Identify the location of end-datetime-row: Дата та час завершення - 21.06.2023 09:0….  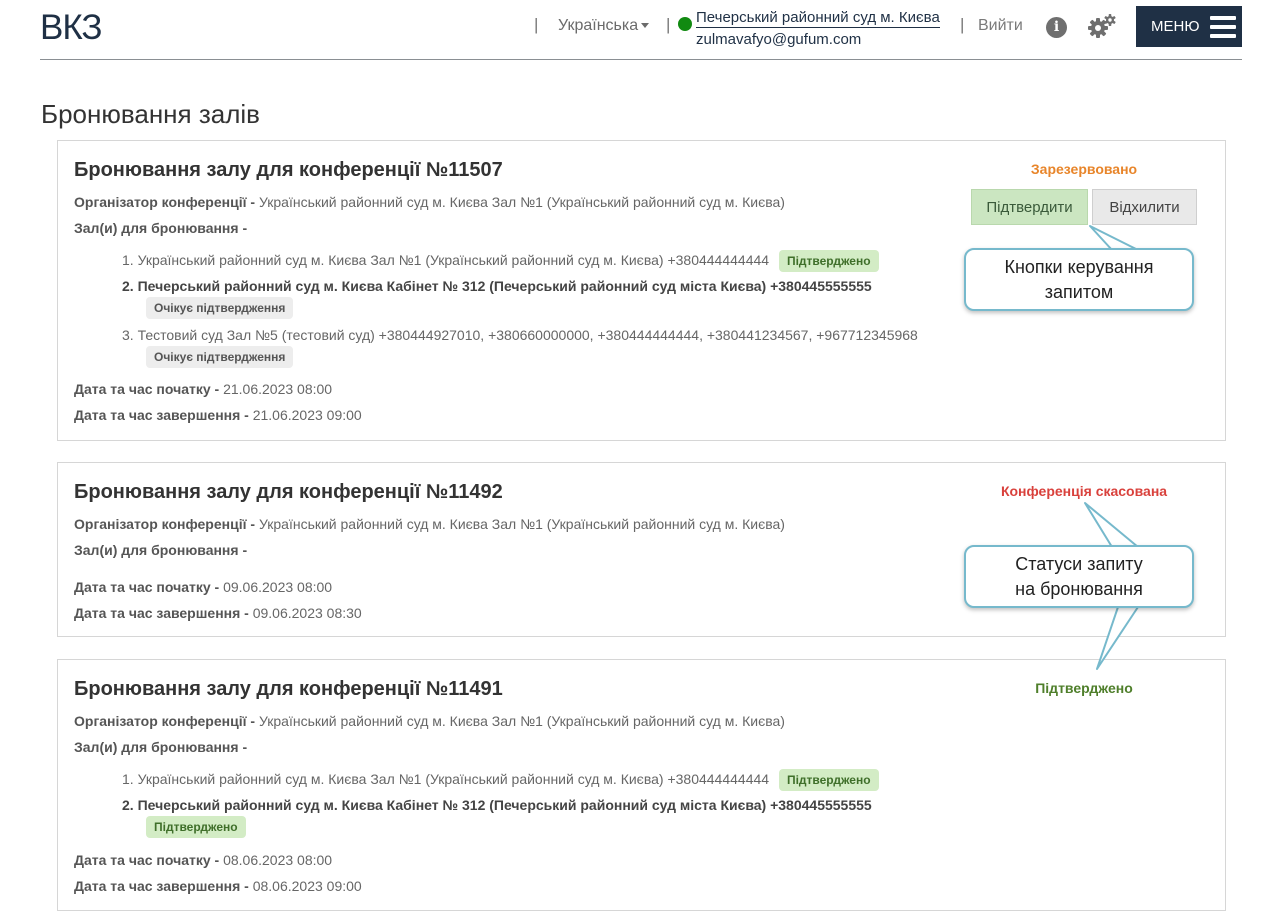
(218, 415).